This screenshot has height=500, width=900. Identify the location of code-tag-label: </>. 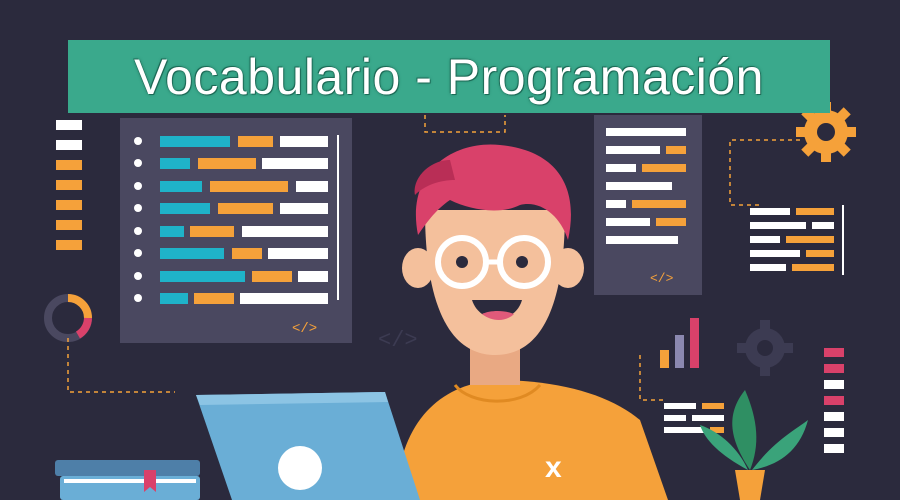
(304, 329).